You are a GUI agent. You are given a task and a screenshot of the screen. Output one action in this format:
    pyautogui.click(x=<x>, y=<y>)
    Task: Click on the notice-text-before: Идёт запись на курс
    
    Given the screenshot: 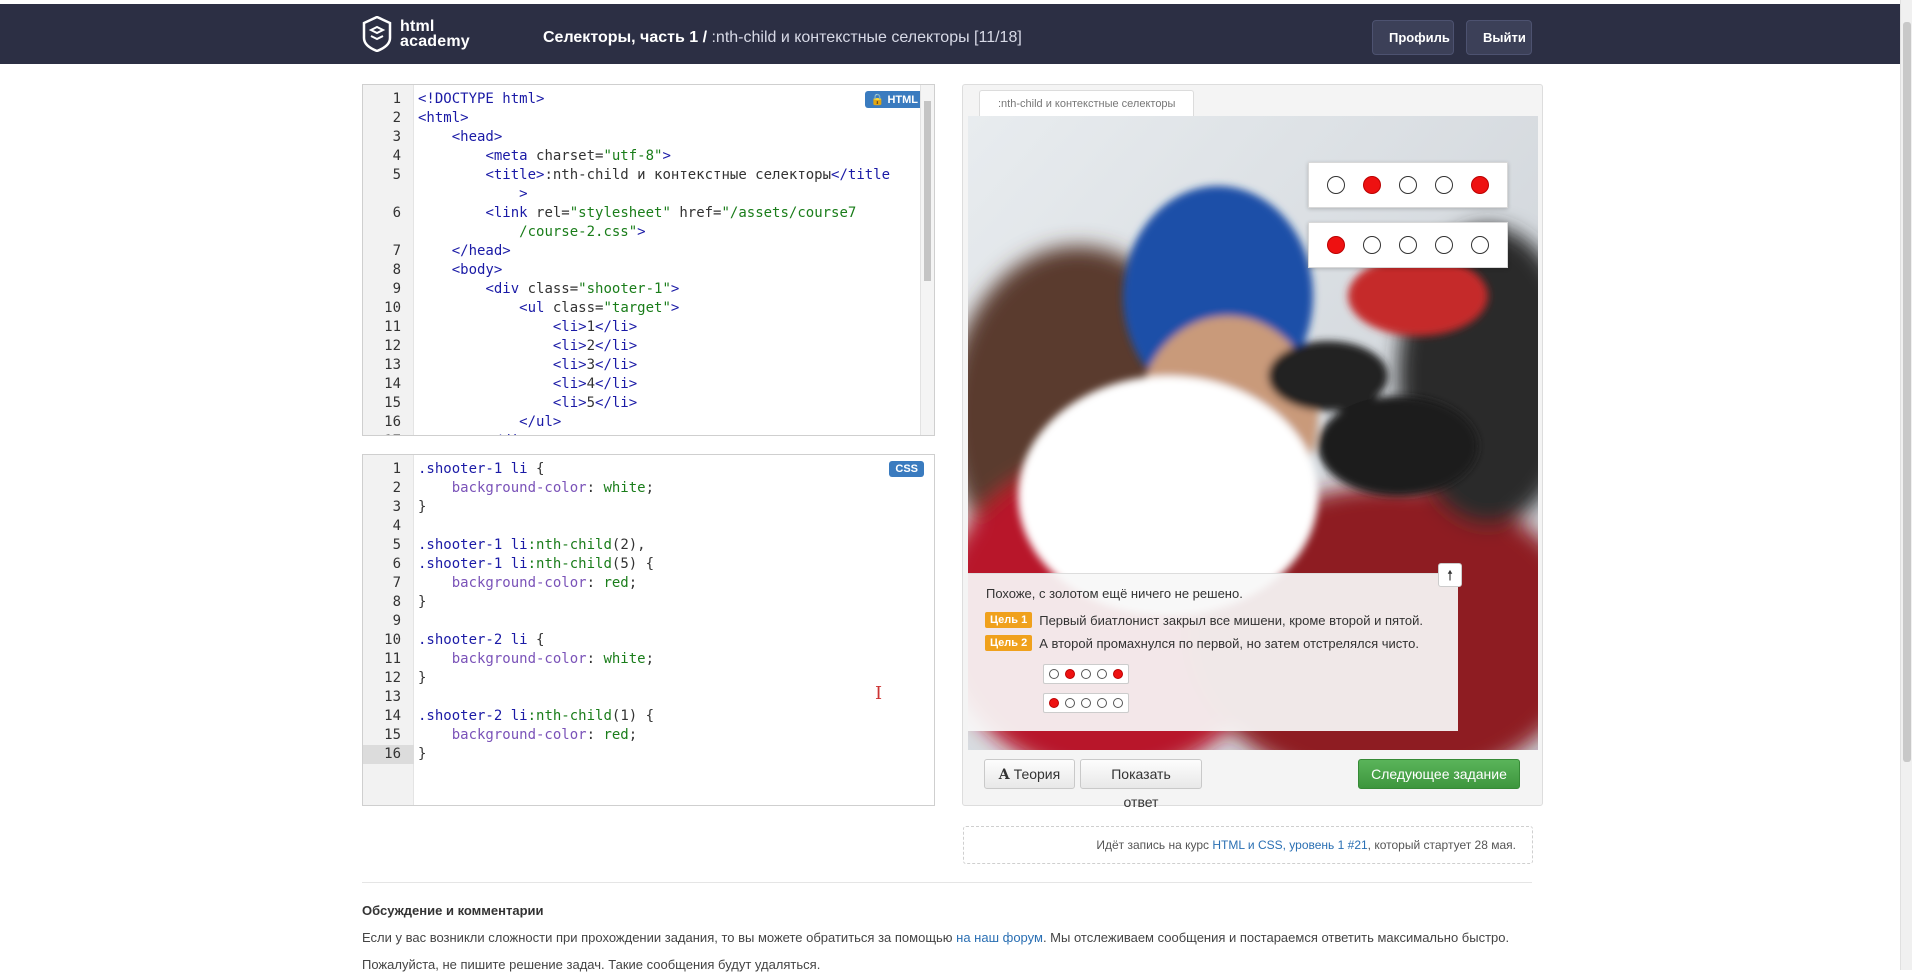 What is the action you would take?
    pyautogui.click(x=1154, y=845)
    